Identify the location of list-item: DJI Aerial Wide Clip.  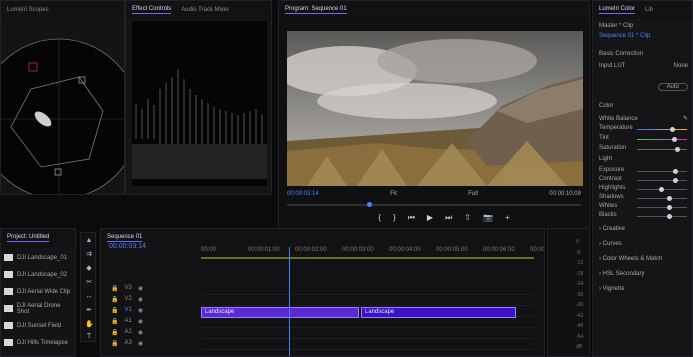
(38, 291).